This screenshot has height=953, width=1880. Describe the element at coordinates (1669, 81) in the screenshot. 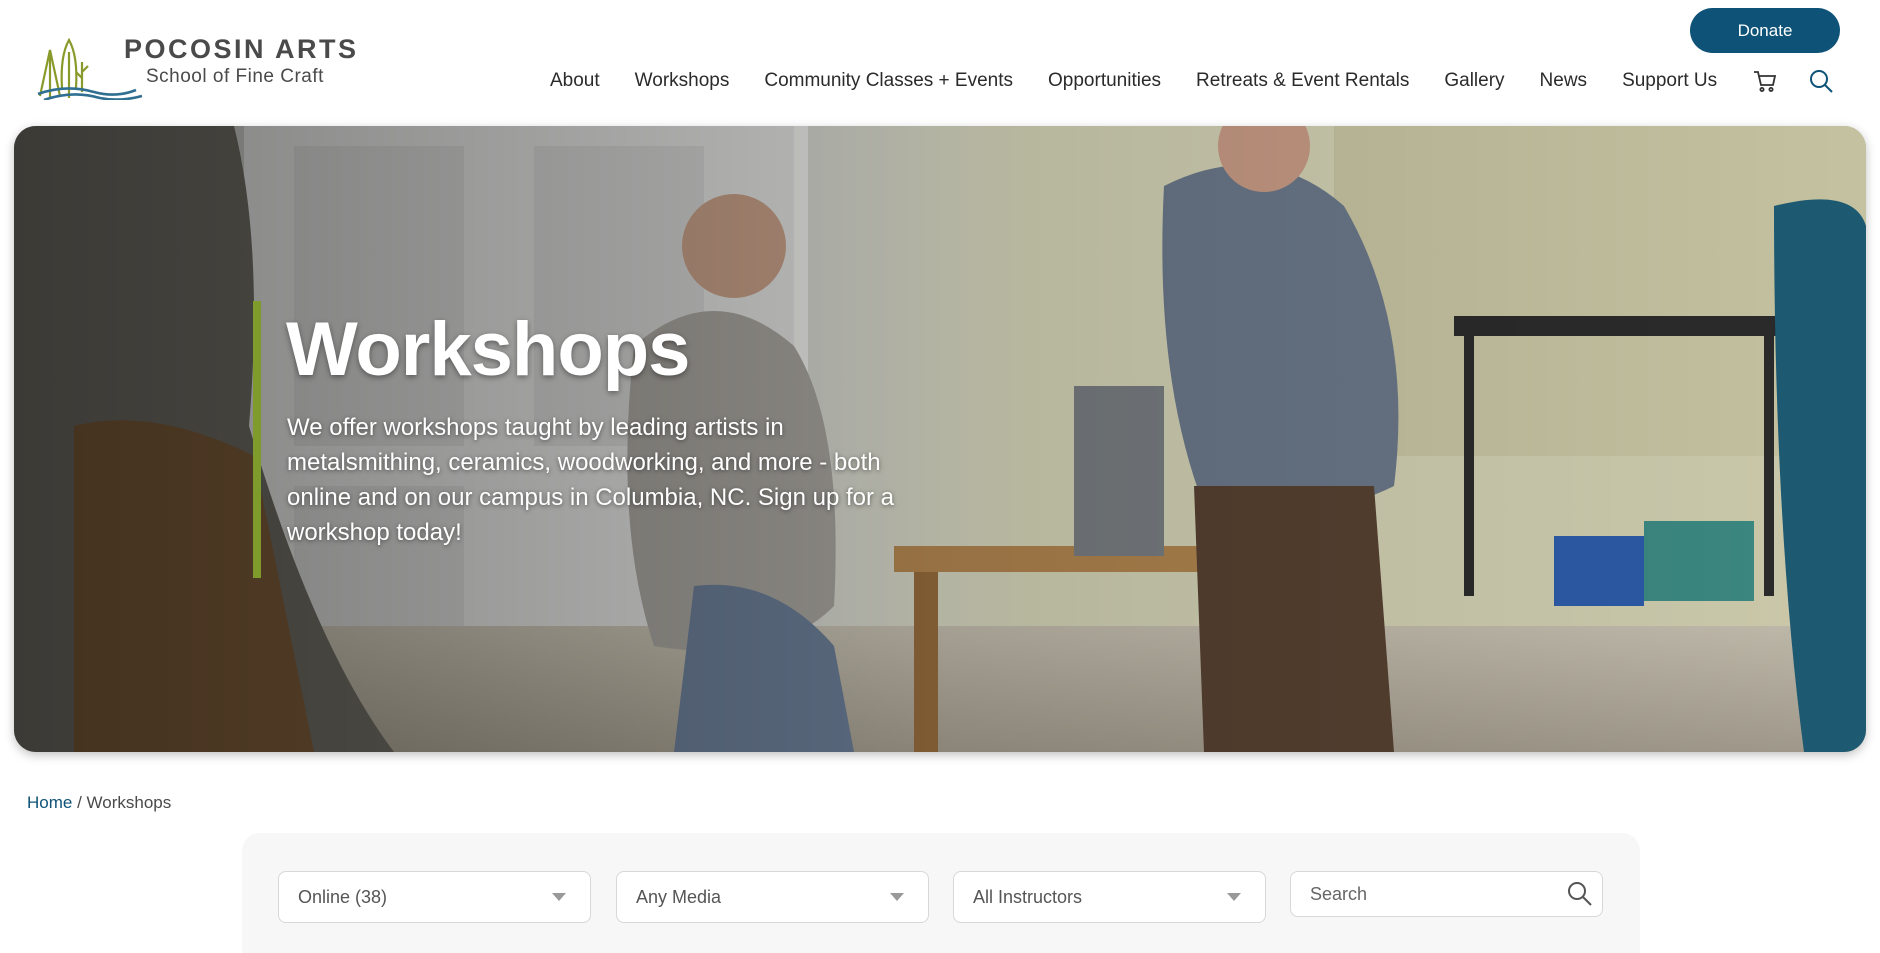

I see `nav-item-support-us: Support Us` at that location.